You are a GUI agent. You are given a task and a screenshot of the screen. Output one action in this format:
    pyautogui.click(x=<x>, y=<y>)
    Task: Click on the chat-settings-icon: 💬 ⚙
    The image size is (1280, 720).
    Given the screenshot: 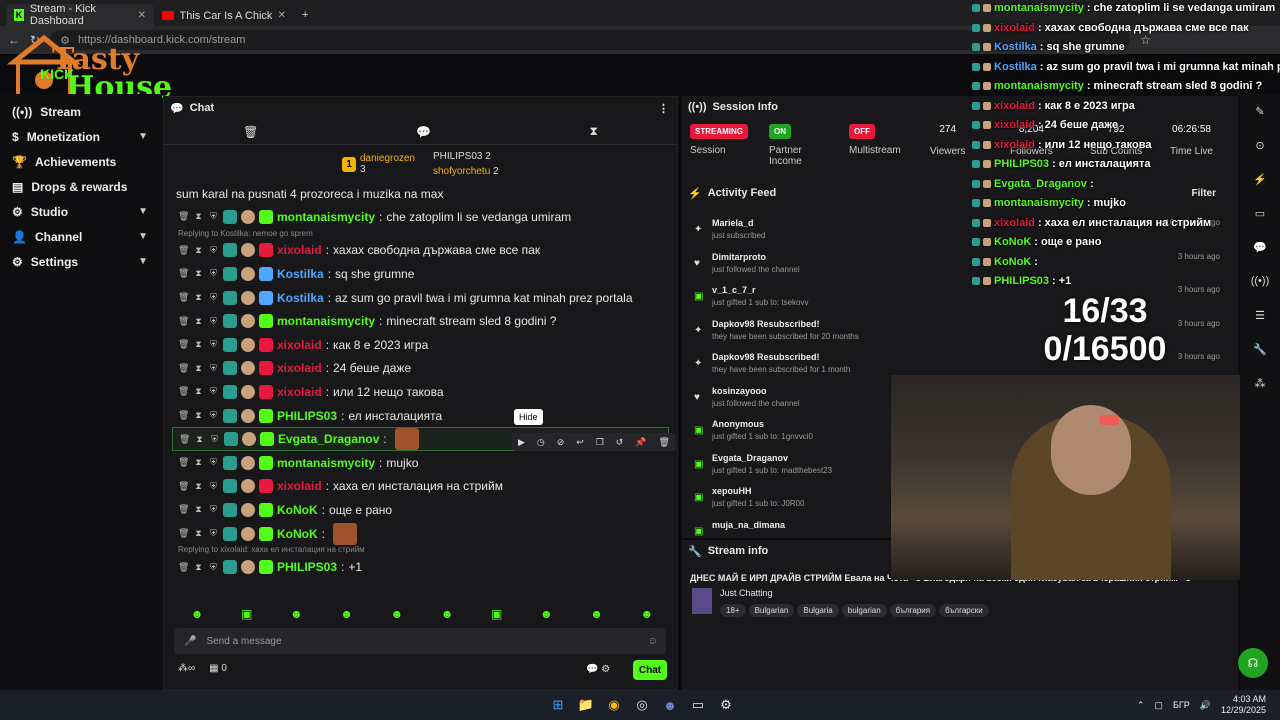 What is the action you would take?
    pyautogui.click(x=598, y=669)
    